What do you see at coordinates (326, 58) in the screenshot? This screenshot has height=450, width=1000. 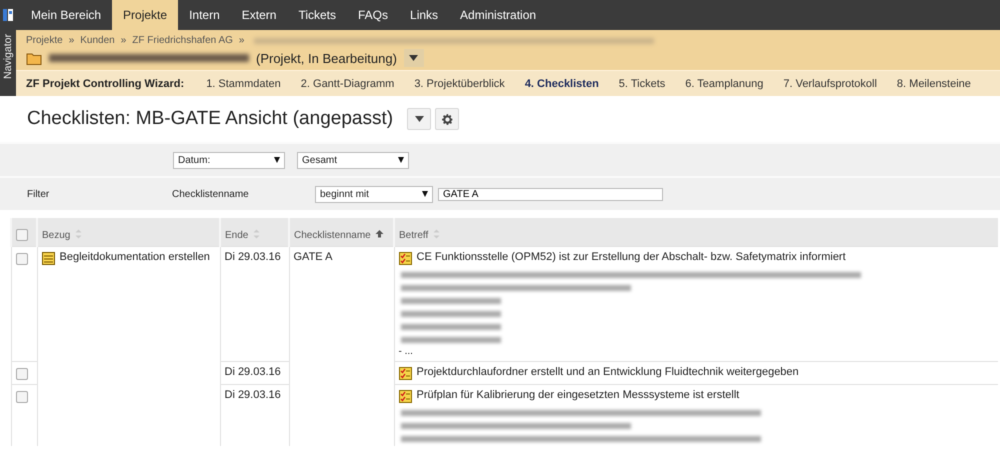 I see `project-status: (Projekt, In Bearbeitung)` at bounding box center [326, 58].